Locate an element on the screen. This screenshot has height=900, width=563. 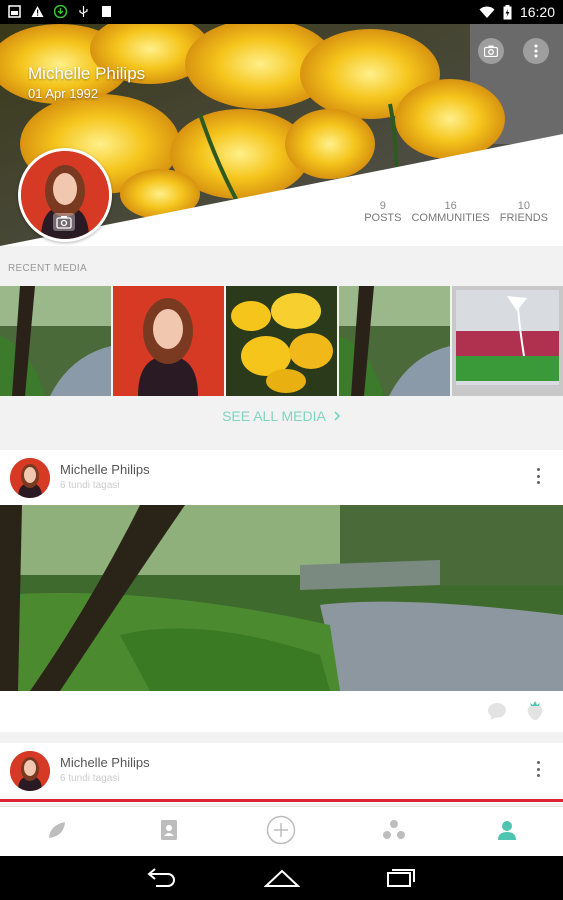
add-circle-icon is located at coordinates (281, 830).